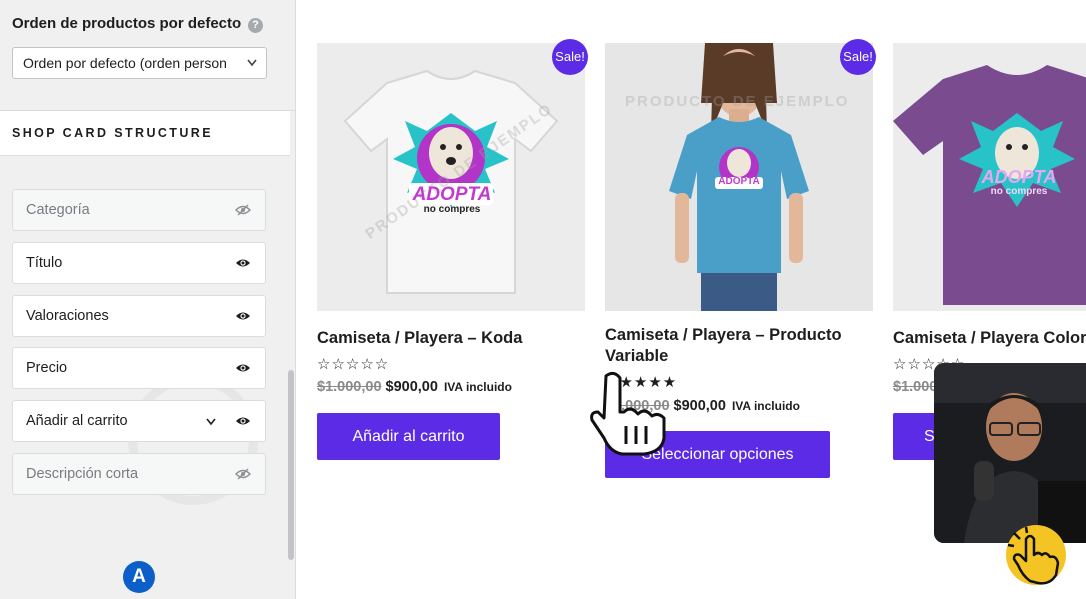 This screenshot has width=1086, height=599. Describe the element at coordinates (139, 210) in the screenshot. I see `field-categoria: Categoría` at that location.